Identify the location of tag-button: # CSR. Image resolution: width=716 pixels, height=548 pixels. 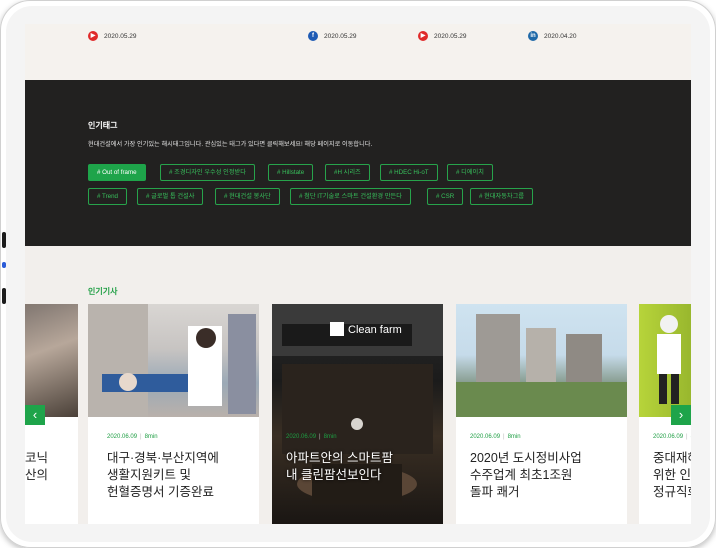
(445, 196).